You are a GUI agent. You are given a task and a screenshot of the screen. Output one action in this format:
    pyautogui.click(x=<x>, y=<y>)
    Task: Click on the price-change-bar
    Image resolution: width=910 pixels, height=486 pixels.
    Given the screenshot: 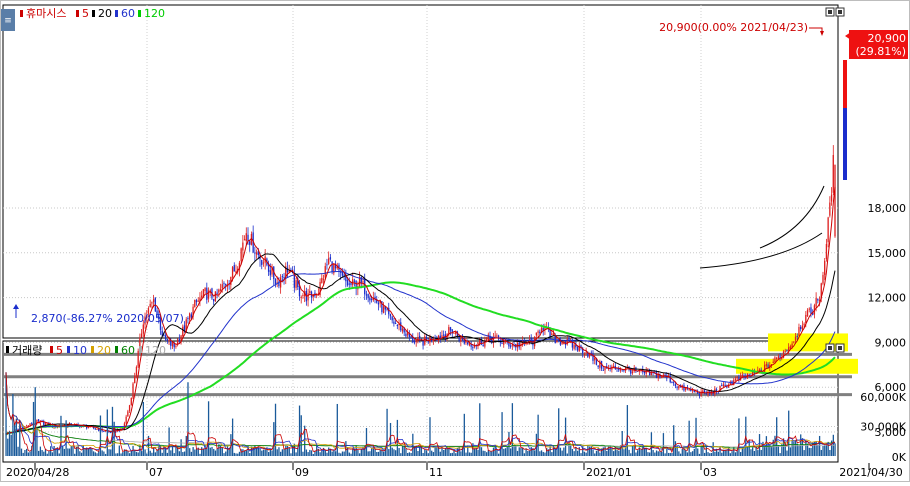 What is the action you would take?
    pyautogui.click(x=845, y=84)
    